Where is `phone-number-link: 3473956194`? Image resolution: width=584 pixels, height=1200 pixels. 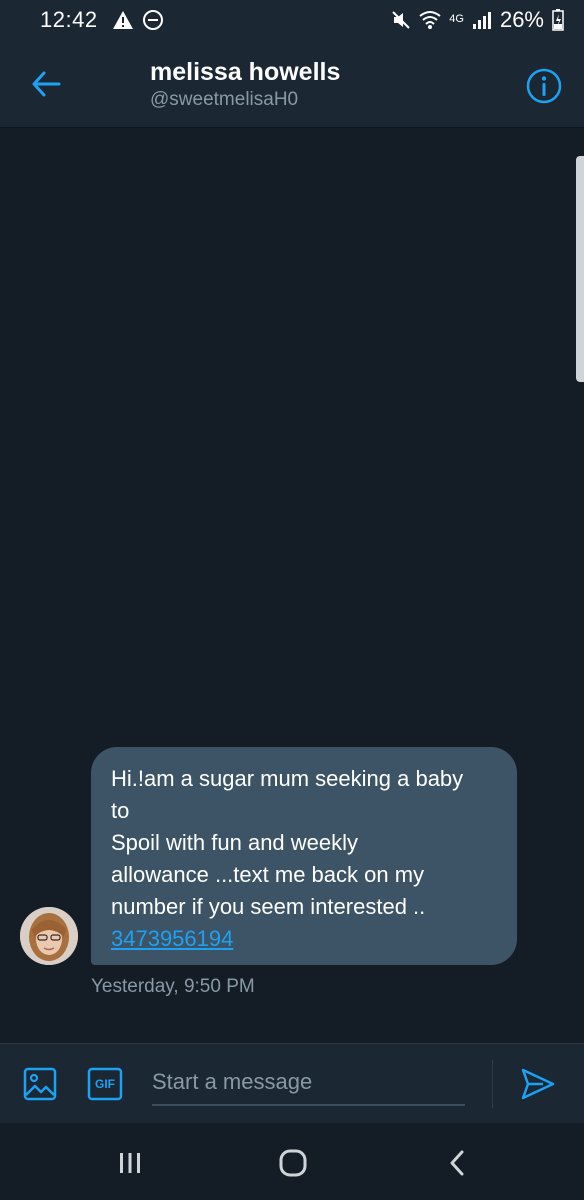
phone-number-link: 3473956194 is located at coordinates (172, 939).